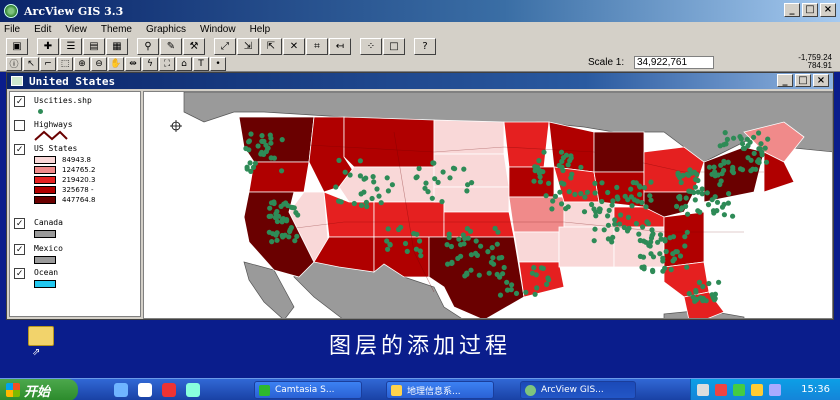 This screenshot has width=840, height=400. What do you see at coordinates (396, 390) in the screenshot?
I see `folder-icon` at bounding box center [396, 390].